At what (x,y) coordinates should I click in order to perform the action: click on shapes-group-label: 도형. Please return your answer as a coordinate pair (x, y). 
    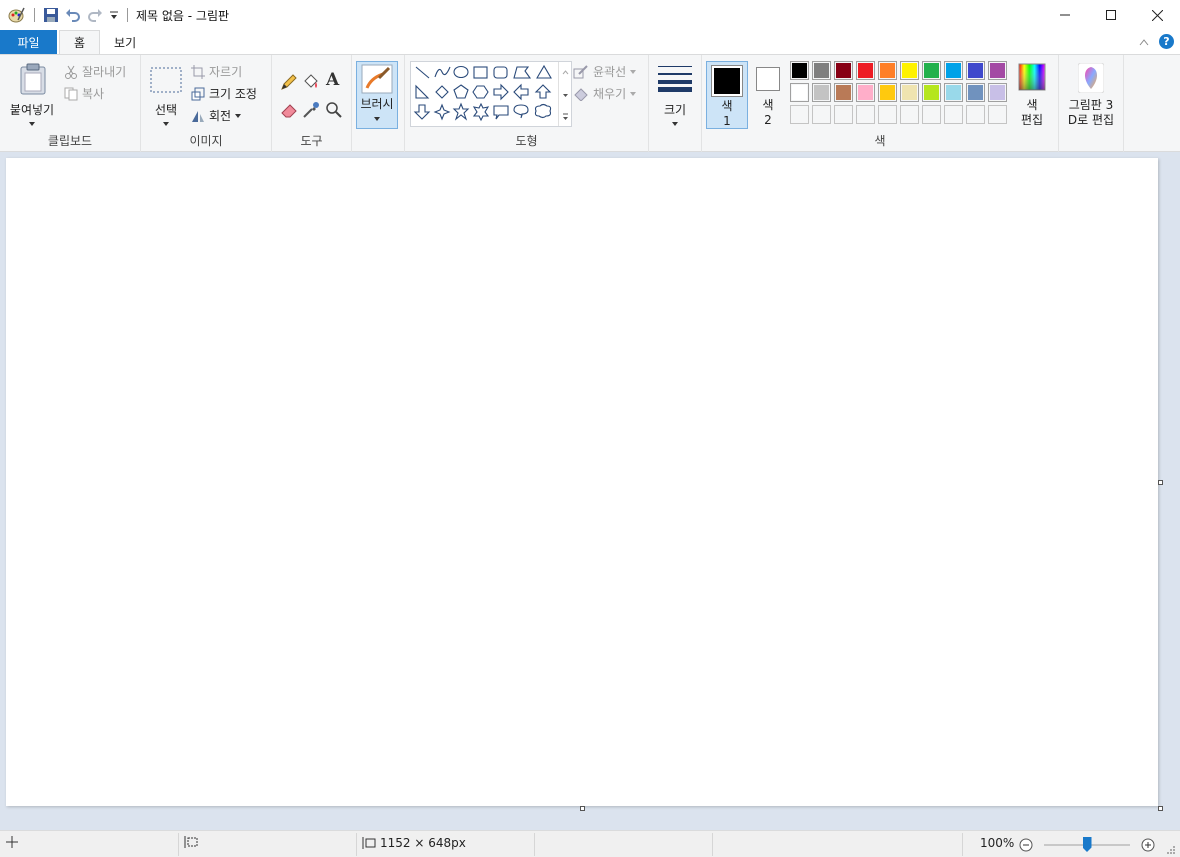
    Looking at the image, I should click on (526, 141).